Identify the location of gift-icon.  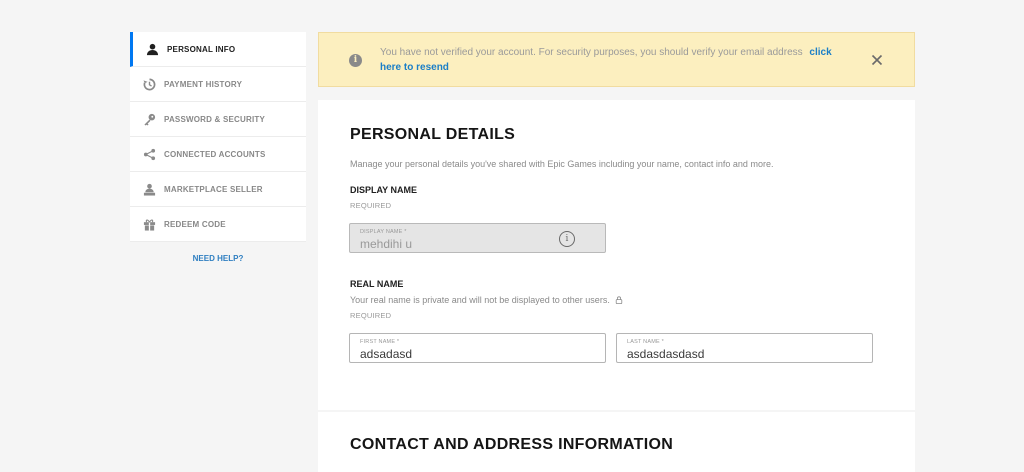
(149, 224).